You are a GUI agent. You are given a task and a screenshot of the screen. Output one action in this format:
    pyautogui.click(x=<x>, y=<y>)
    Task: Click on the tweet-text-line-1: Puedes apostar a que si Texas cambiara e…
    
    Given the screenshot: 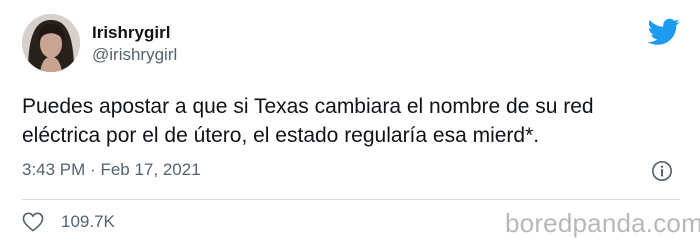 What is the action you would take?
    pyautogui.click(x=308, y=106)
    